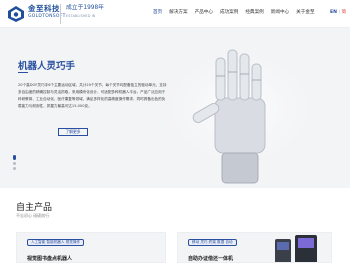 Image resolution: width=350 pixels, height=263 pixels. What do you see at coordinates (204, 12) in the screenshot?
I see `nav-products: 产品中心` at bounding box center [204, 12].